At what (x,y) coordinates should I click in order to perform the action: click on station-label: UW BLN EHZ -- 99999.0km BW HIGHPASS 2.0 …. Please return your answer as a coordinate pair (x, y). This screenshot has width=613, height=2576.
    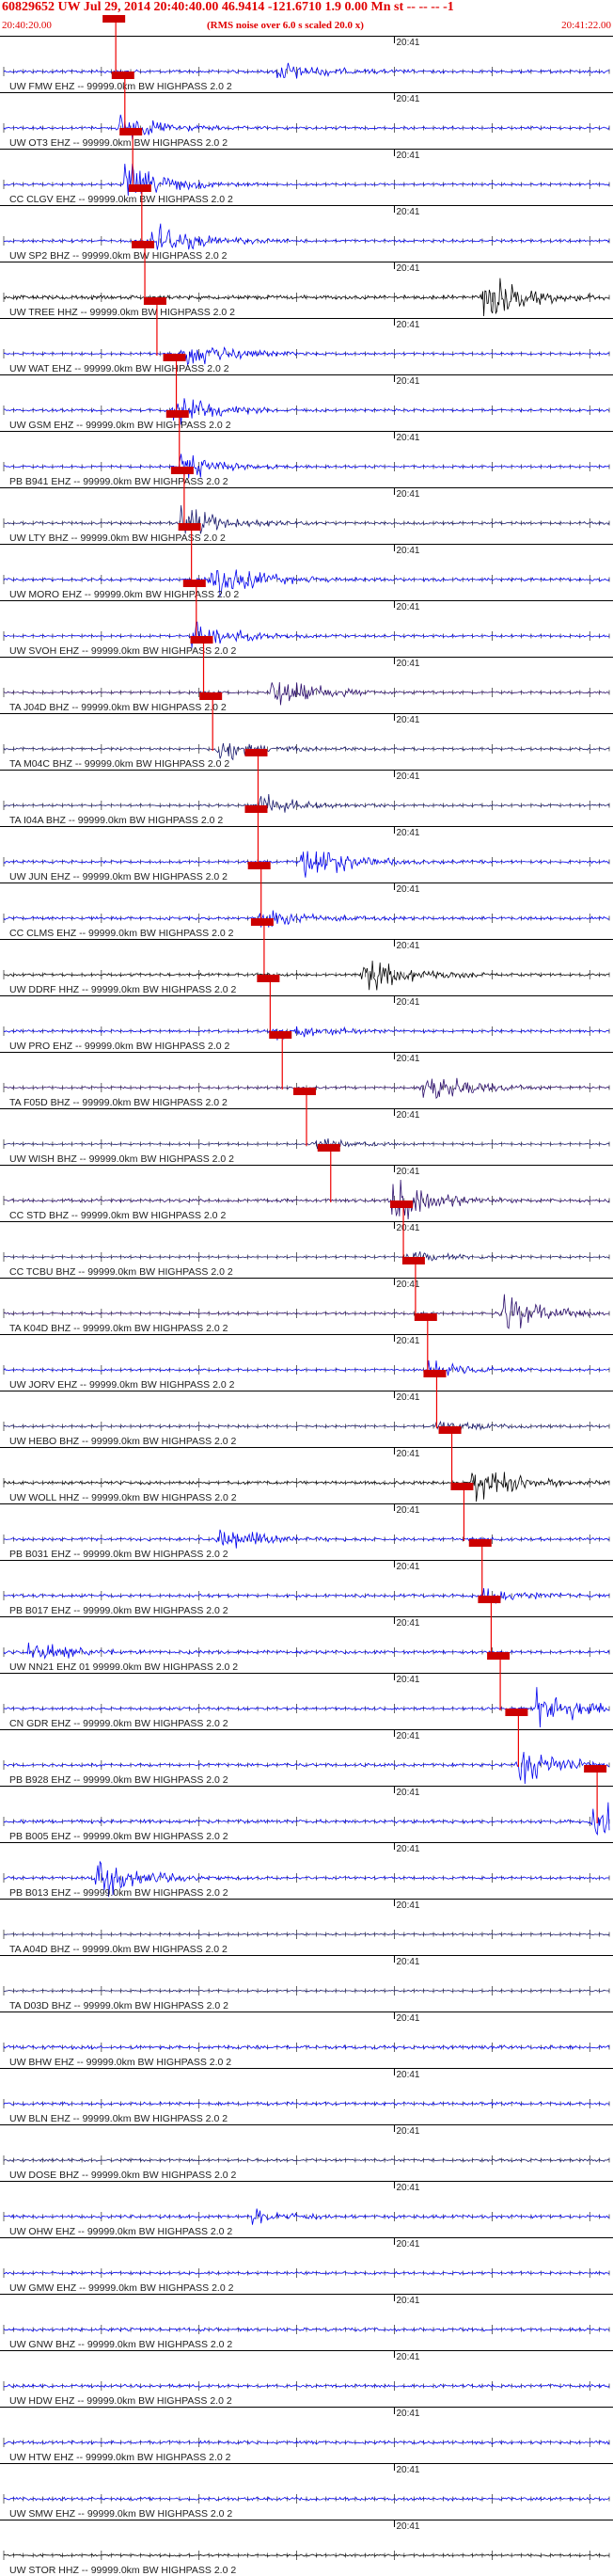
    Looking at the image, I should click on (118, 2118).